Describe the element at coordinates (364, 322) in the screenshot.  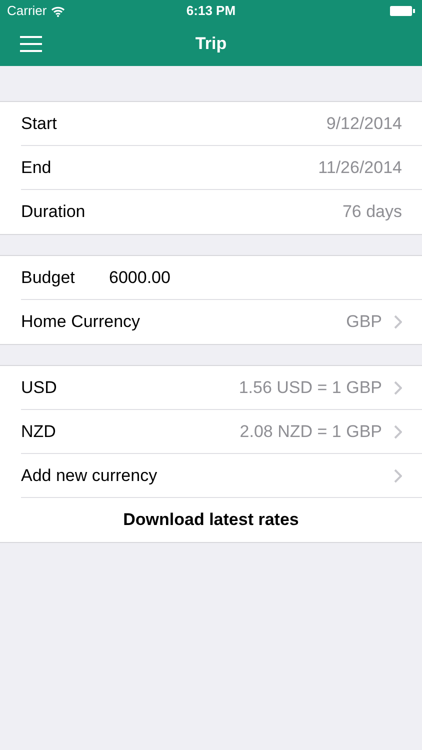
I see `row-value: GBP` at that location.